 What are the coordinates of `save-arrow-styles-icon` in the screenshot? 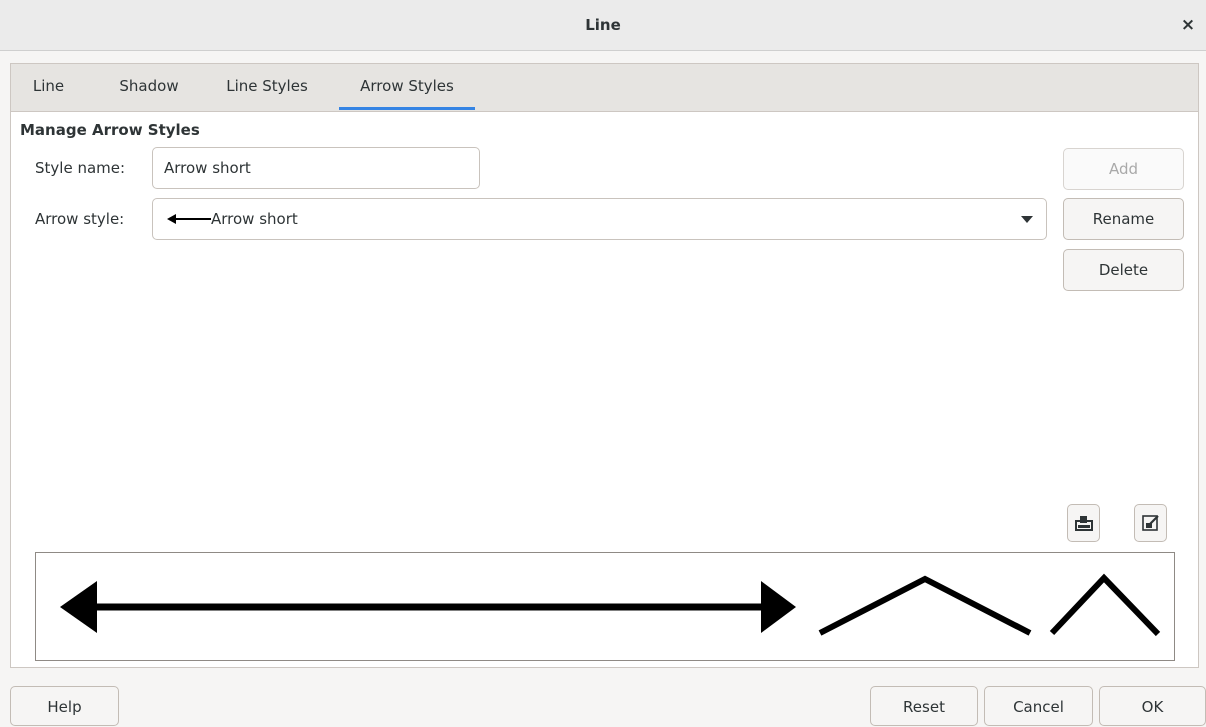 It's located at (1150, 523).